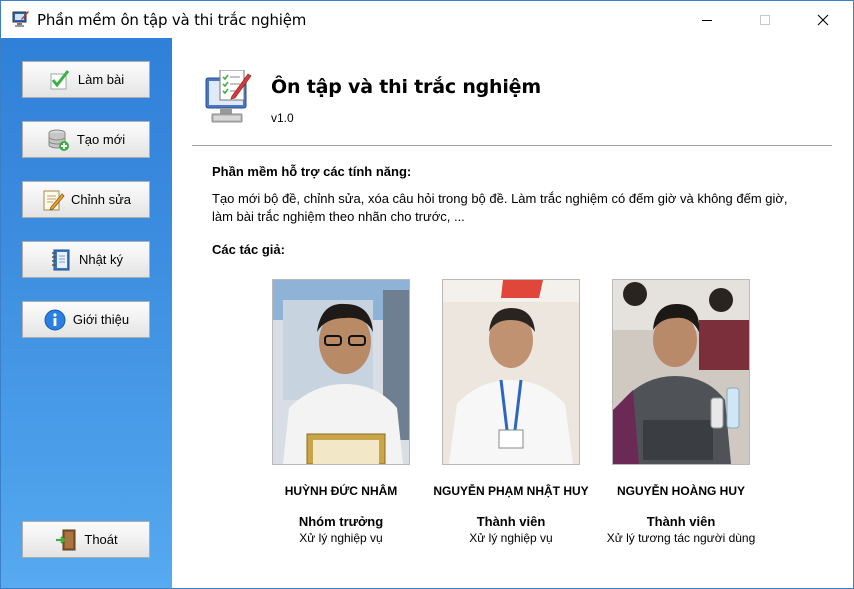 The height and width of the screenshot is (589, 854). I want to click on sidebar-item-label: Chỉnh sửa, so click(100, 199).